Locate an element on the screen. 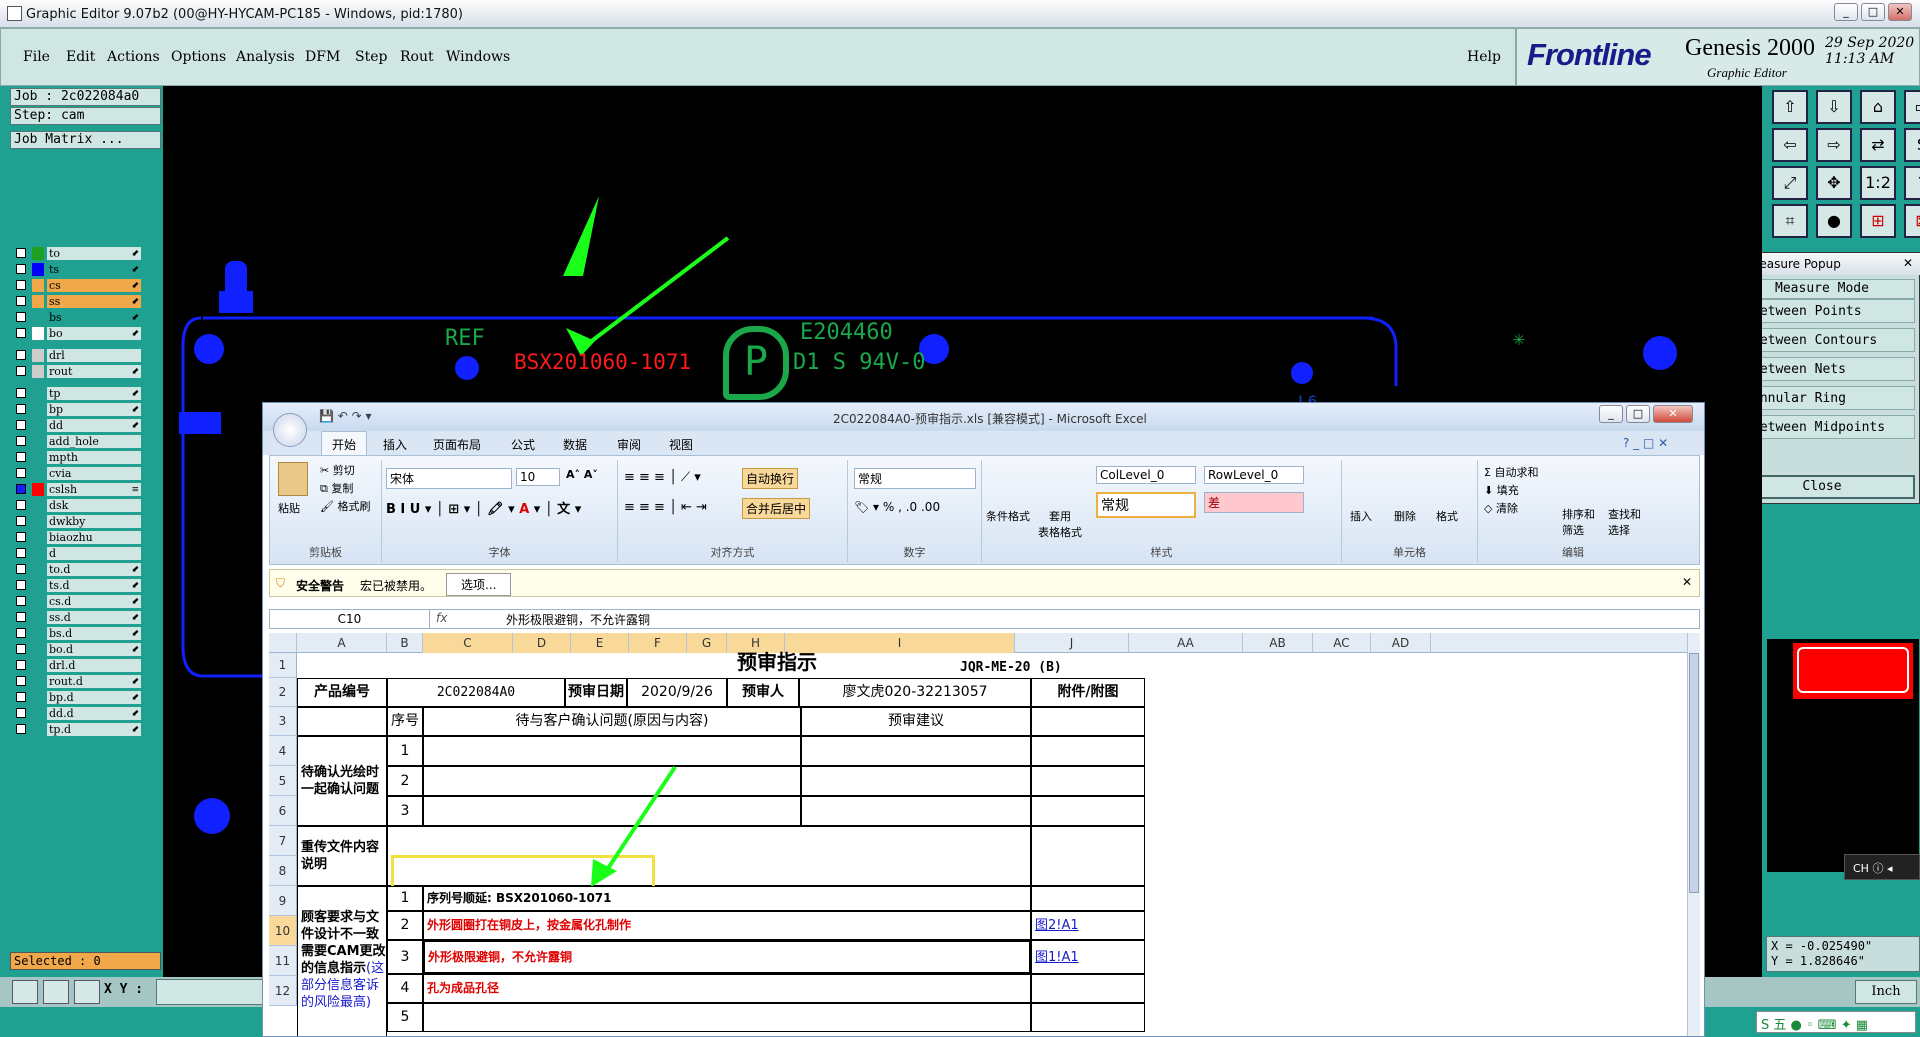  layer-name: dwkby is located at coordinates (94, 521).